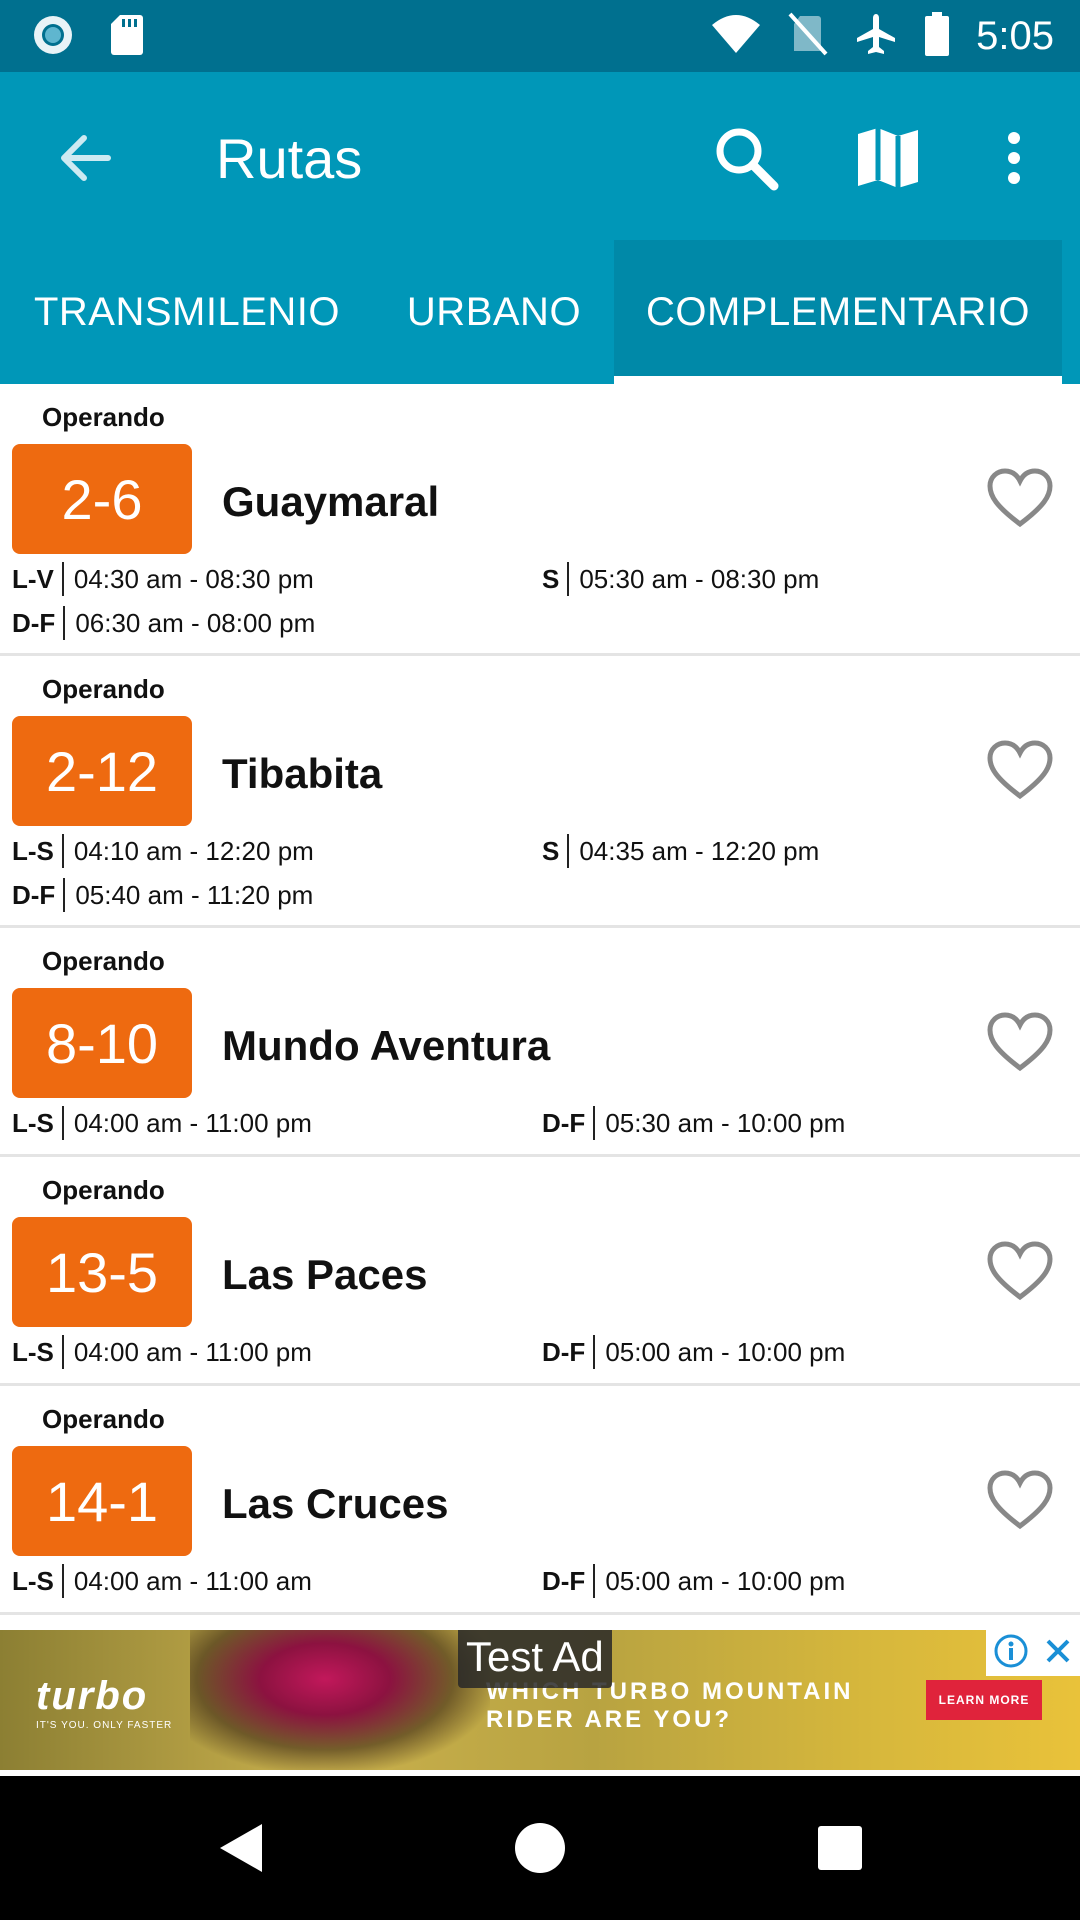  What do you see at coordinates (193, 850) in the screenshot?
I see `schedule-hours: 04:10 am - 12:20 pm` at bounding box center [193, 850].